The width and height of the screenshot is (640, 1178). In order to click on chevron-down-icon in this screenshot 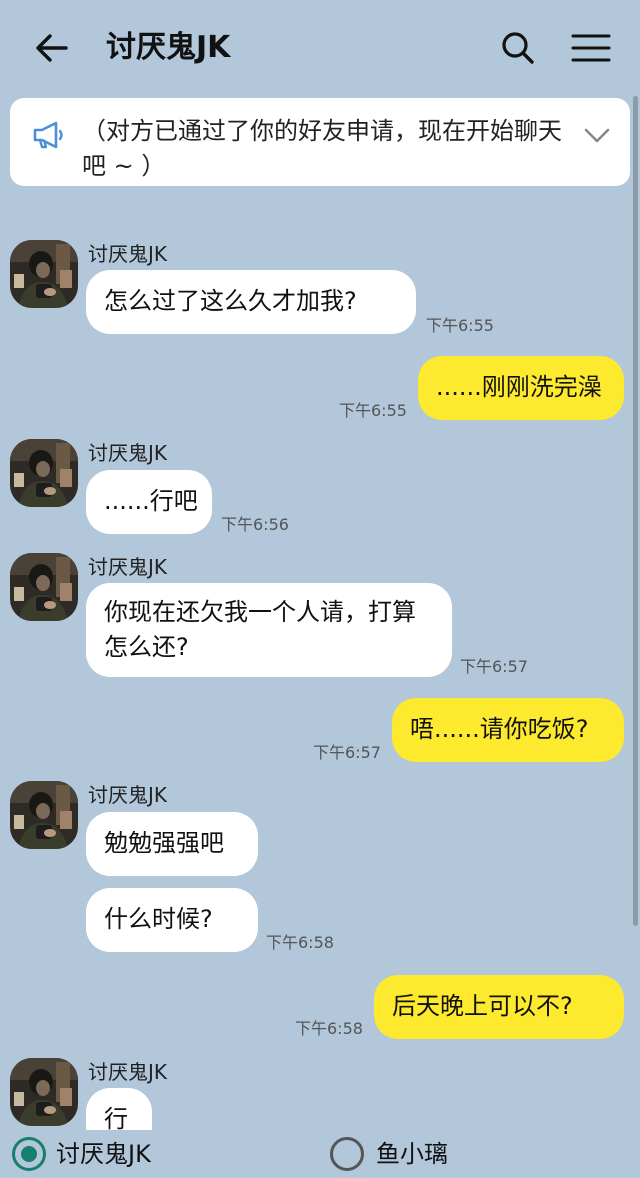, I will do `click(597, 135)`.